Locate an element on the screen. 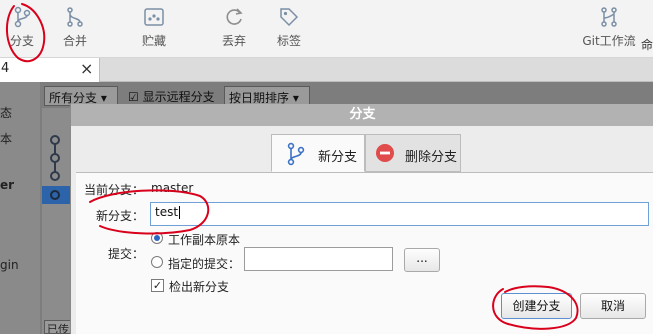 The image size is (653, 334). git-flow-icon is located at coordinates (609, 17).